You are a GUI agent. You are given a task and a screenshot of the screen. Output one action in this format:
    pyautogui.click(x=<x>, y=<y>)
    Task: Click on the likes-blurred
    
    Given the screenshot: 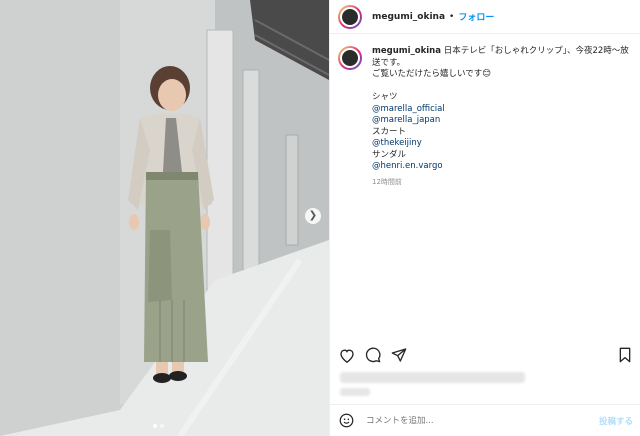 What is the action you would take?
    pyautogui.click(x=432, y=377)
    